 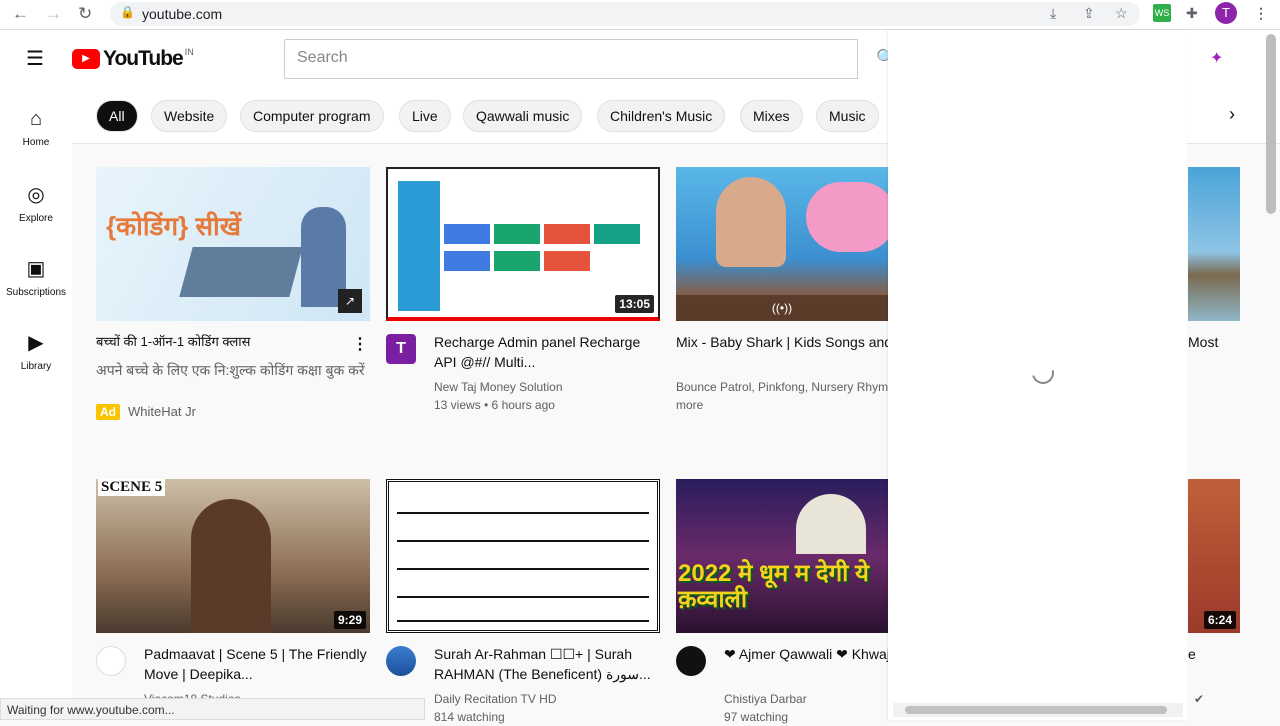 What do you see at coordinates (1203, 664) in the screenshot?
I see `video-title: e` at bounding box center [1203, 664].